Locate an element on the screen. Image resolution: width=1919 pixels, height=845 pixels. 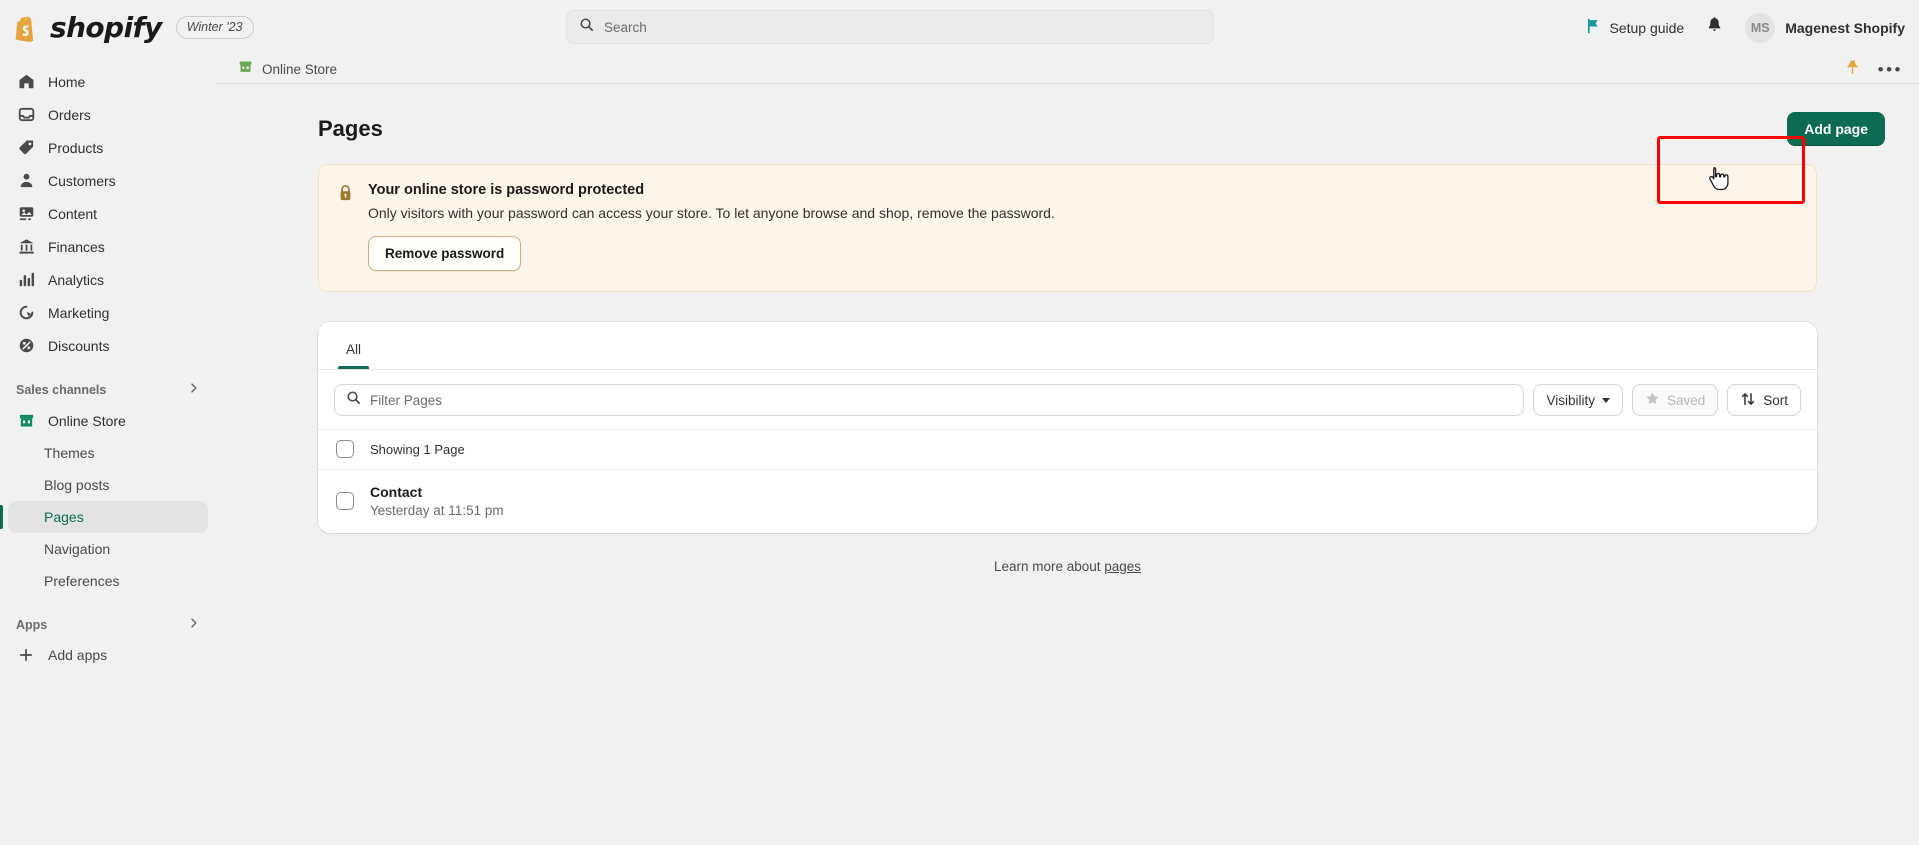
sidebar-item-marketing-label: Marketing is located at coordinates (79, 312).